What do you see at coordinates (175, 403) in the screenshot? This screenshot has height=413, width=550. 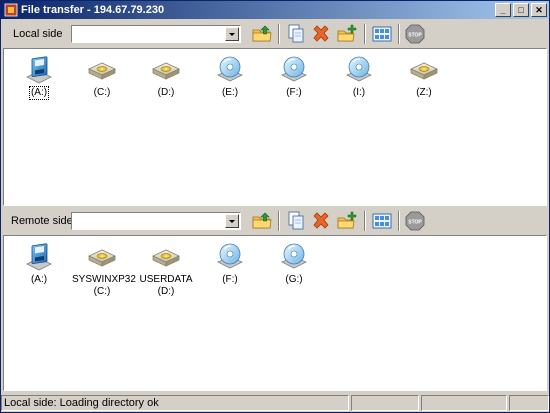 I see `status-text: Local side: Loading directory ok` at bounding box center [175, 403].